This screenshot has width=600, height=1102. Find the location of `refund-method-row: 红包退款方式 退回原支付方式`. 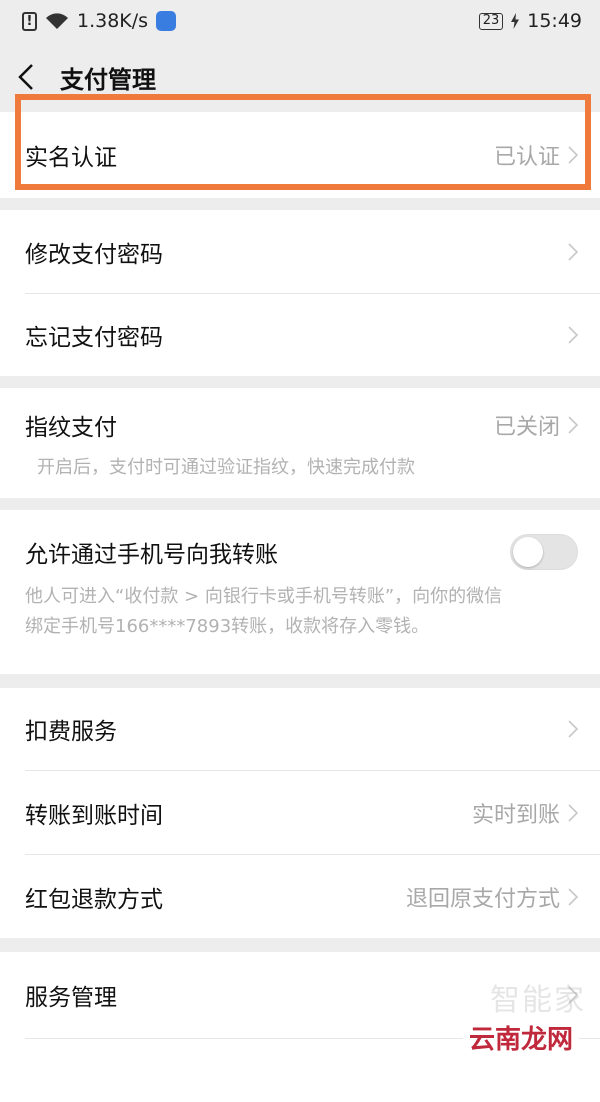

refund-method-row: 红包退款方式 退回原支付方式 is located at coordinates (300, 896).